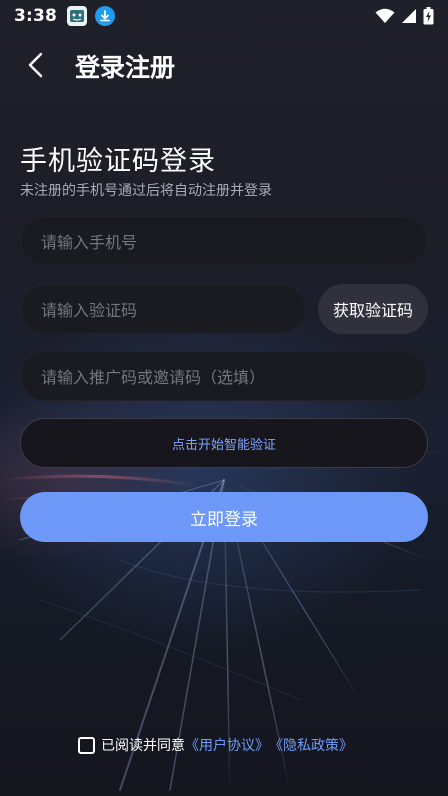  Describe the element at coordinates (409, 16) in the screenshot. I see `cell-signal-icon` at that location.